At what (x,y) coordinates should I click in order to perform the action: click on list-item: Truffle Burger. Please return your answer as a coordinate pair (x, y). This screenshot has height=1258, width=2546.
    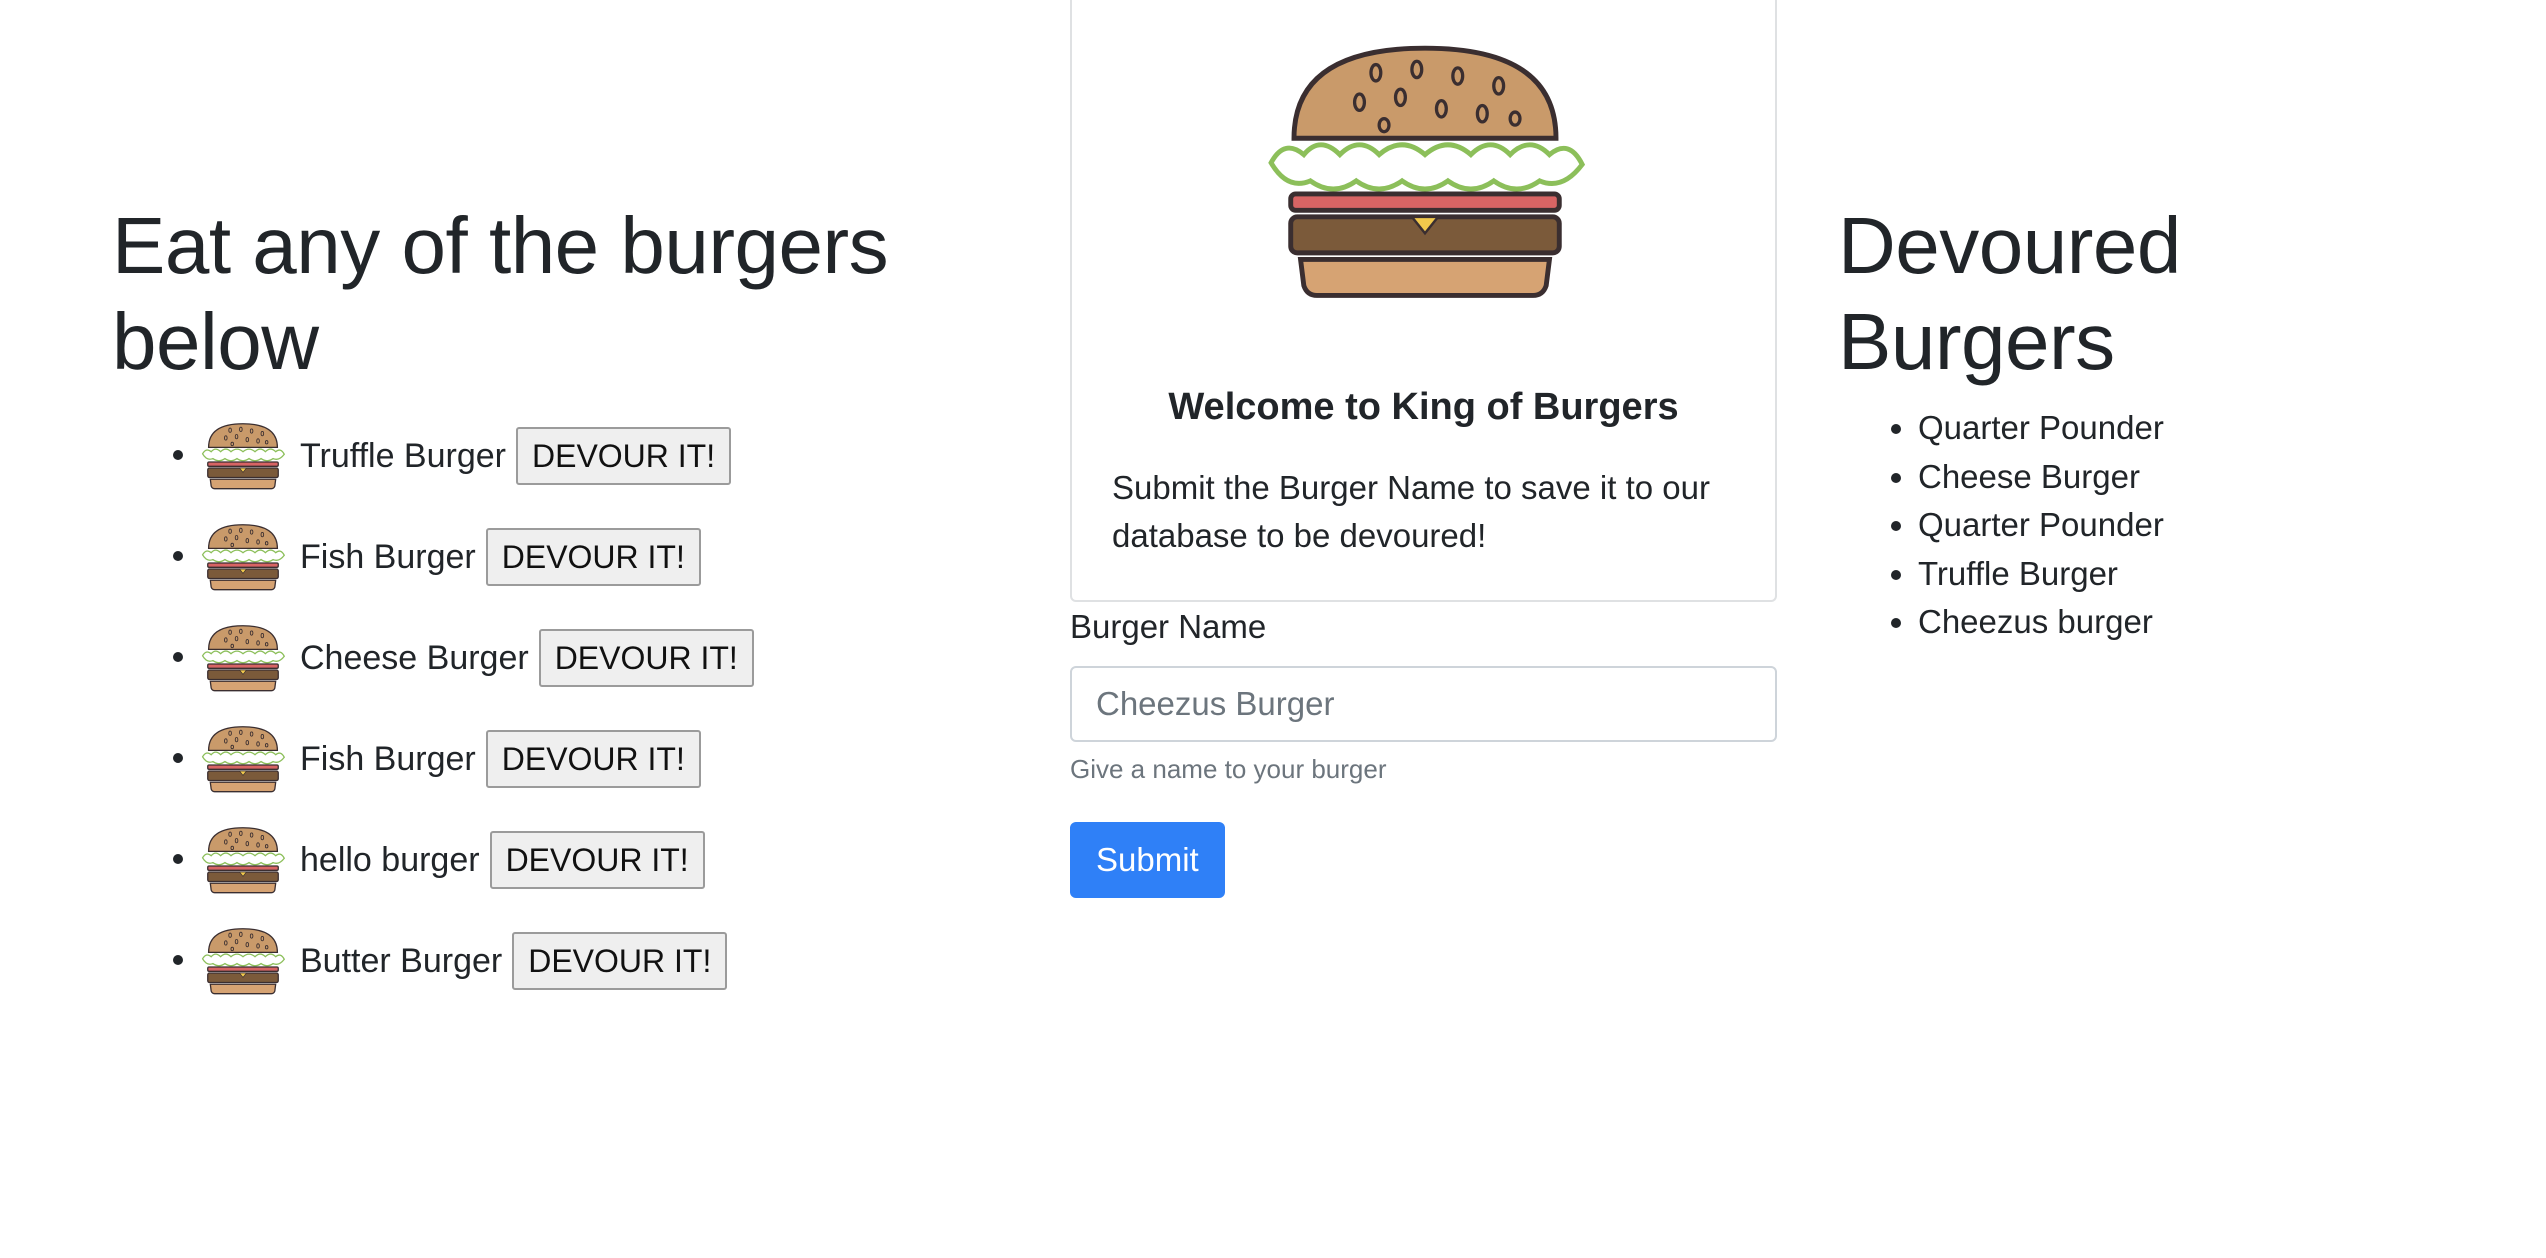
    Looking at the image, I should click on (2198, 574).